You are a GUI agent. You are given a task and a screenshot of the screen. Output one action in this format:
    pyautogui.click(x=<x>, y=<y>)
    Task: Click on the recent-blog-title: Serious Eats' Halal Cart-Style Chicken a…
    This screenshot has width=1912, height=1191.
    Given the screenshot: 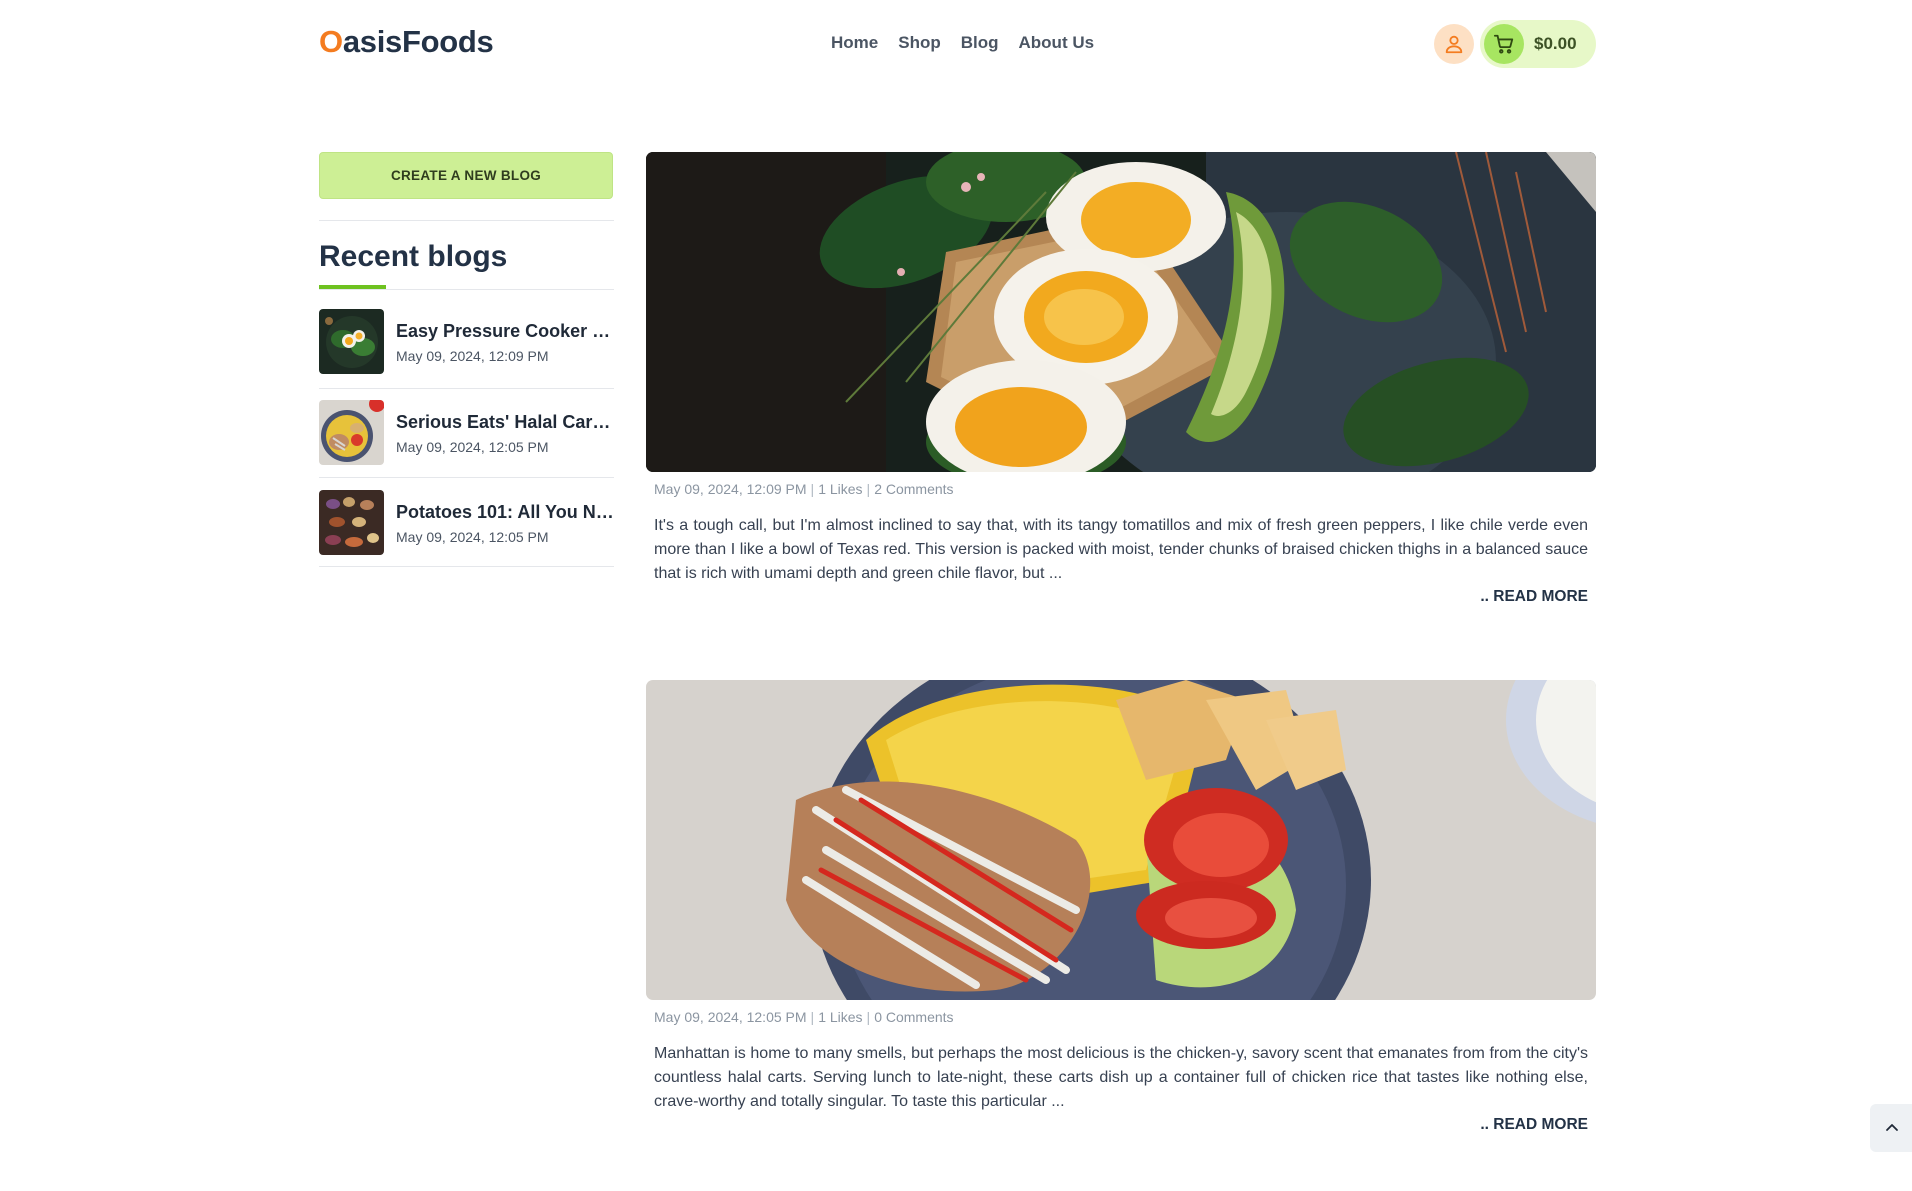 What is the action you would take?
    pyautogui.click(x=505, y=422)
    